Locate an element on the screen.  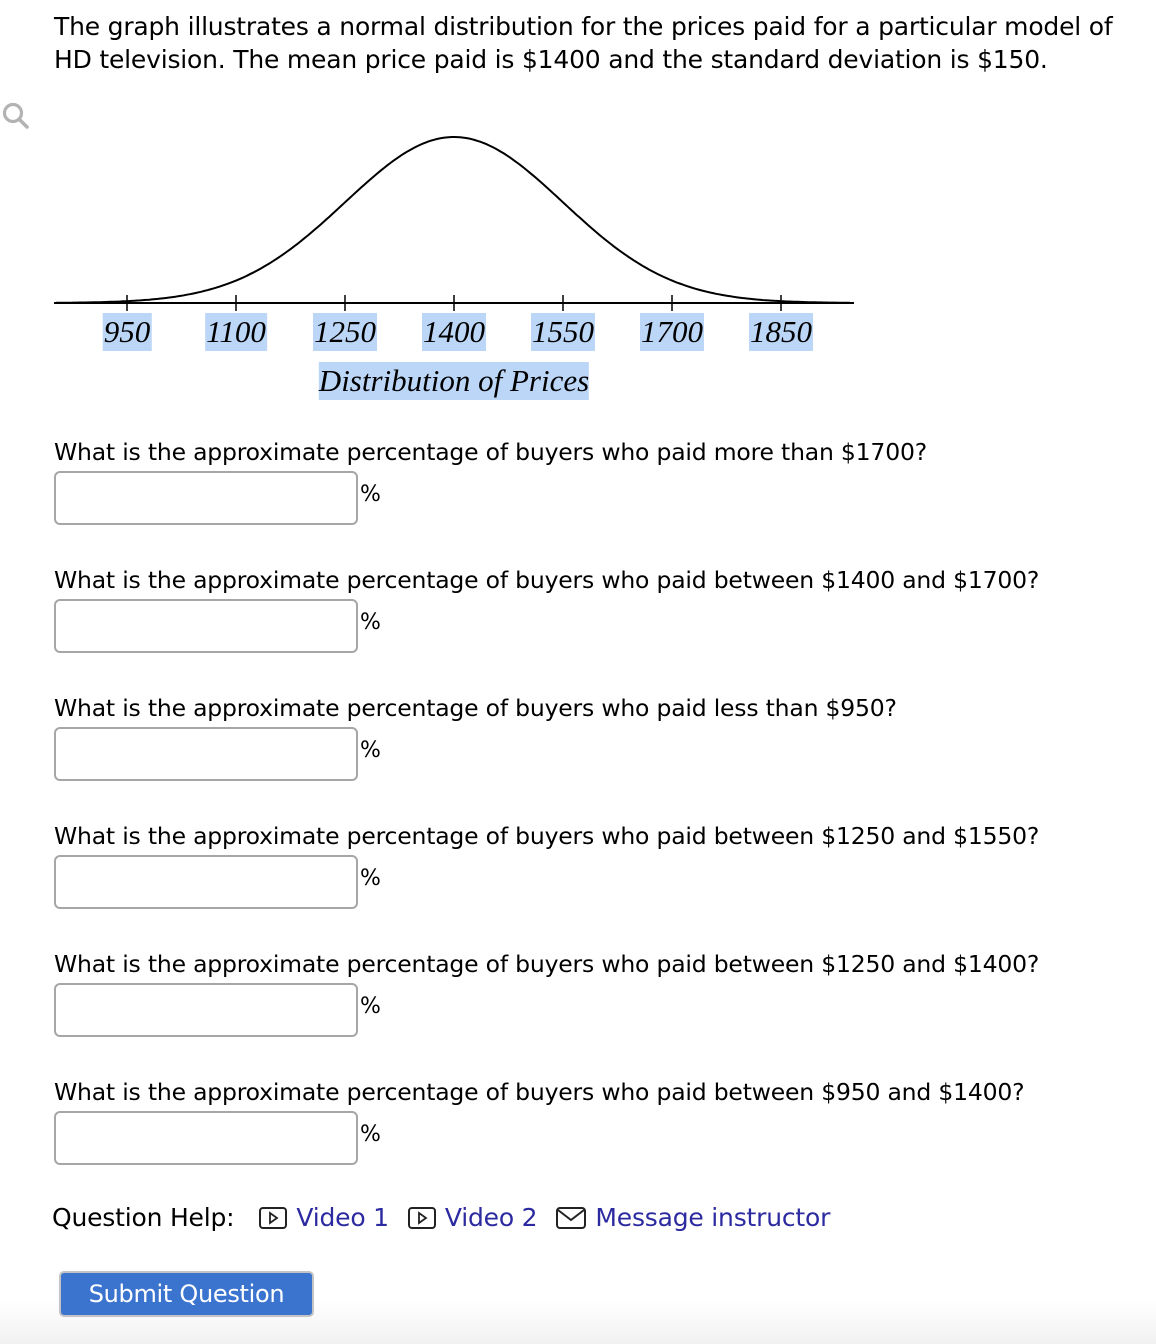
message-instructor-link: Message instructor is located at coordinates (692, 1218).